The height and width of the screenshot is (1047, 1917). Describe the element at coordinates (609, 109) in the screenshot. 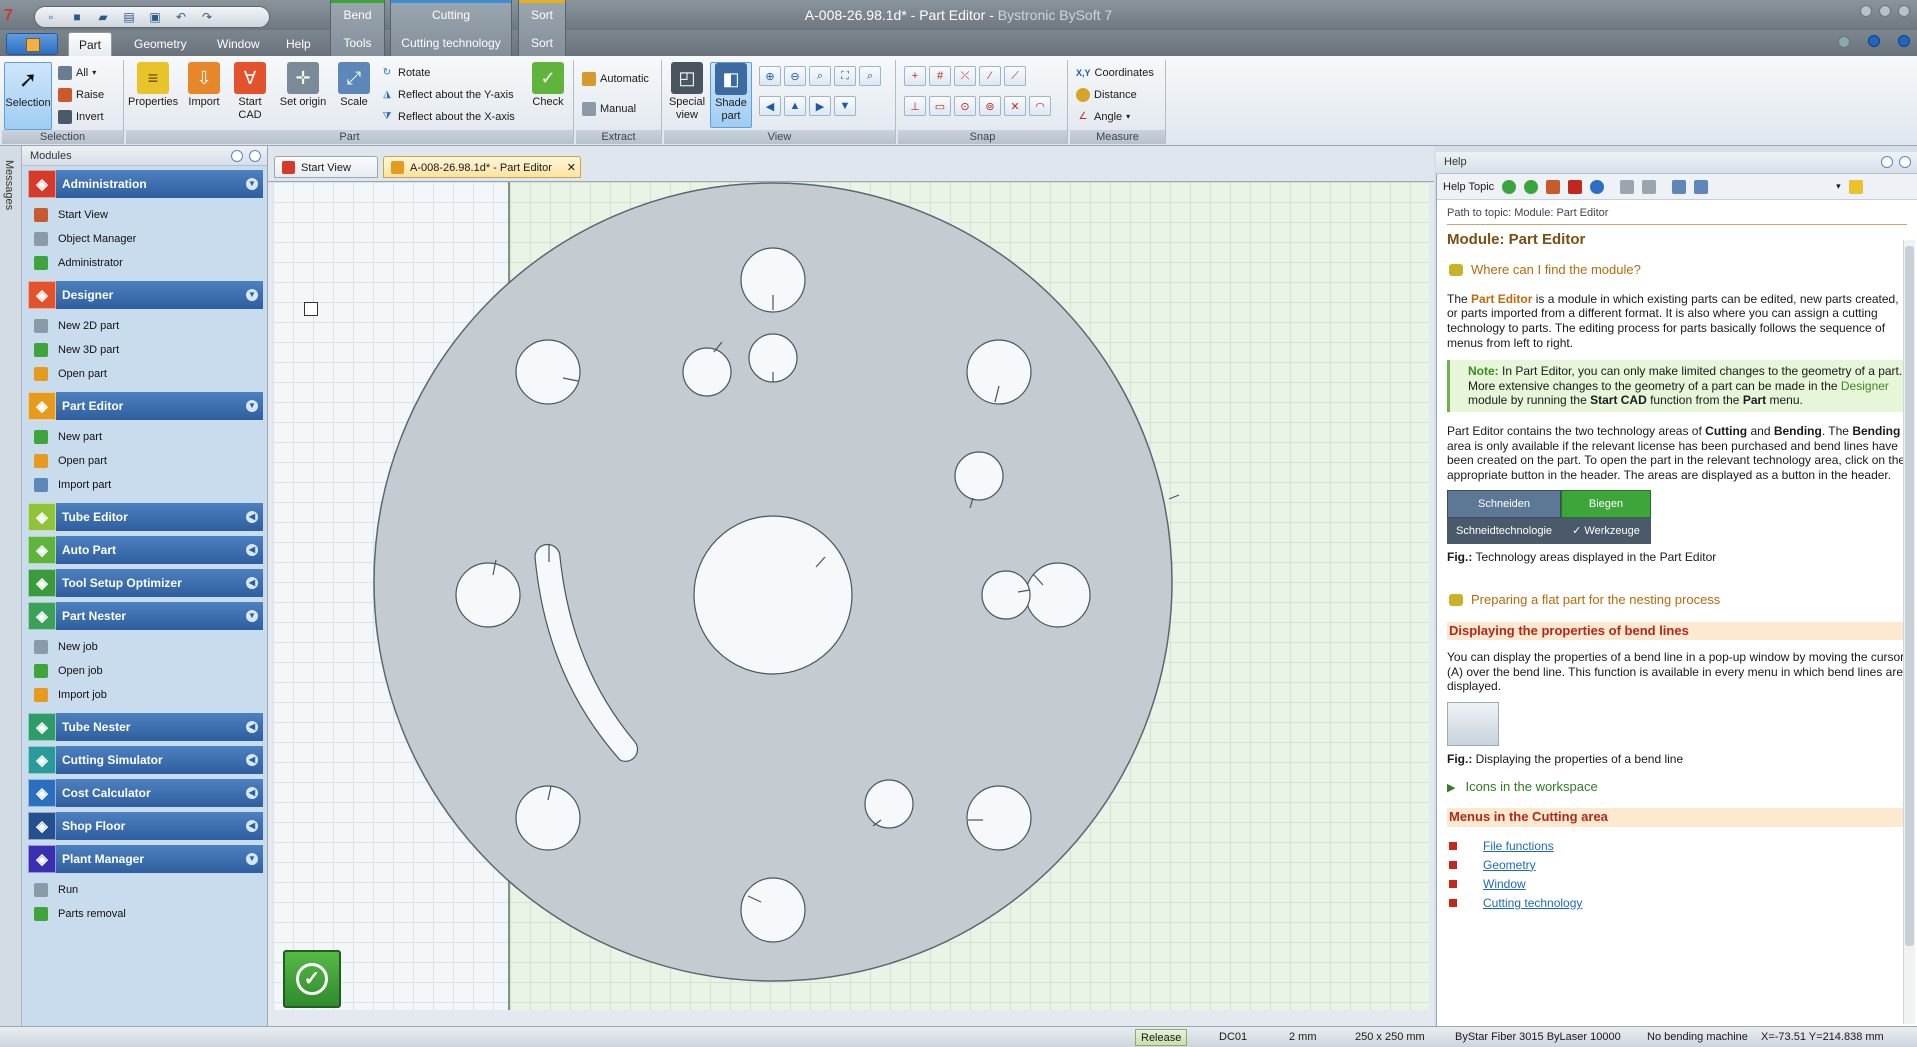

I see `manual-button: Manual` at that location.